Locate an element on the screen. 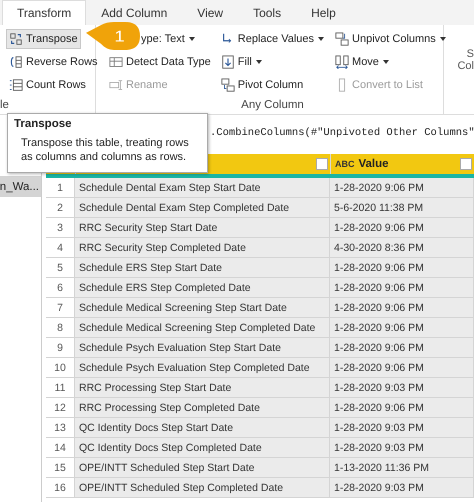  ribbon-command: Fill is located at coordinates (242, 62).